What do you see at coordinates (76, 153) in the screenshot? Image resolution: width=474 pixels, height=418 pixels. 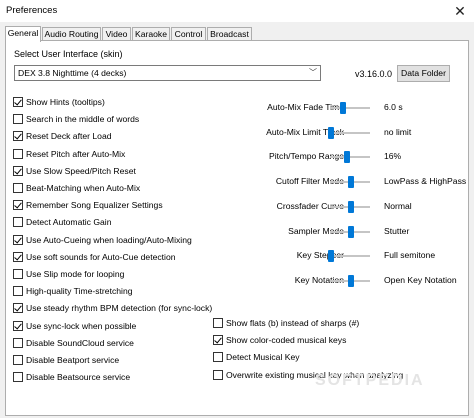 I see `option-label: Reset Pitch after Auto-Mix` at bounding box center [76, 153].